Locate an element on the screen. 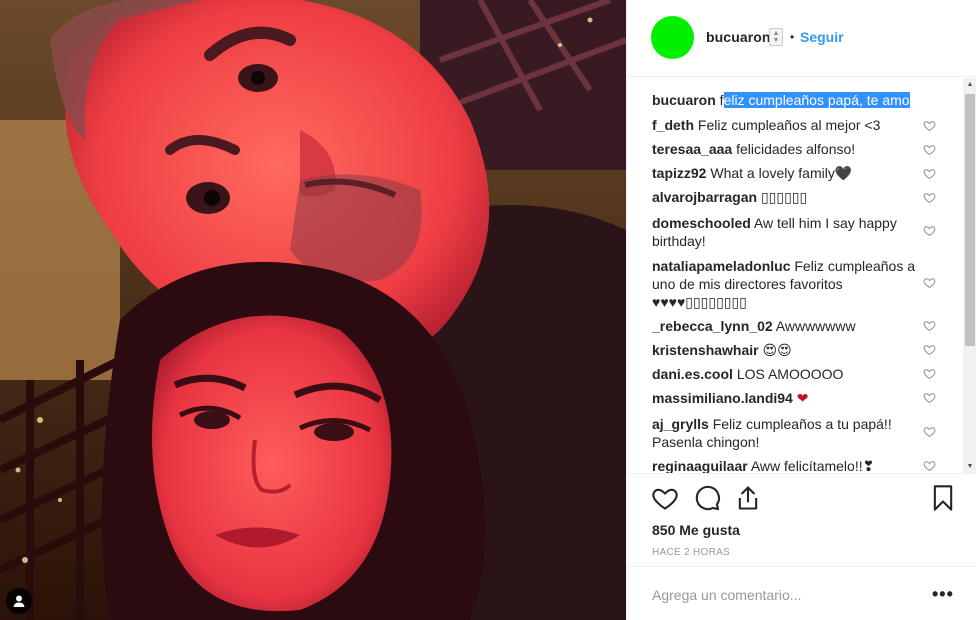 This screenshot has width=976, height=620. comment-username: teresaa_aaa is located at coordinates (692, 149).